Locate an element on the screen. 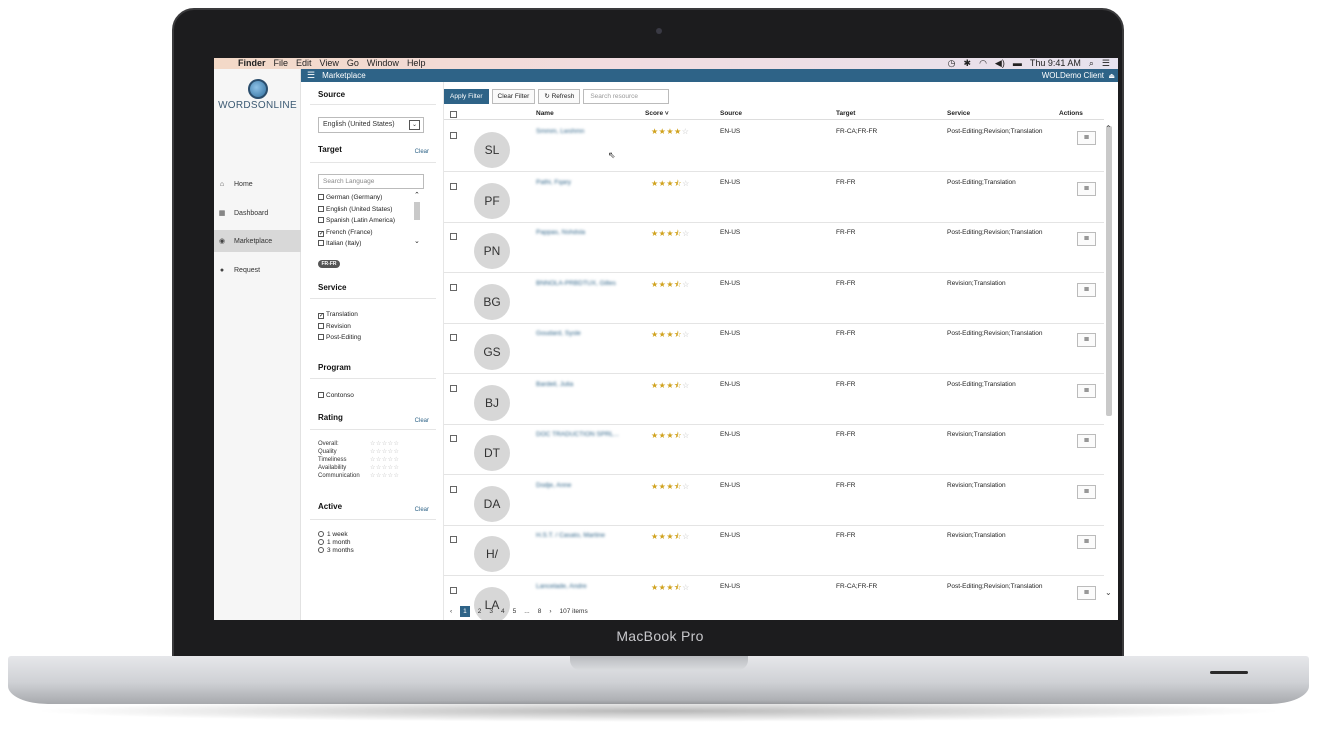  column-header-target: Target is located at coordinates (845, 113).